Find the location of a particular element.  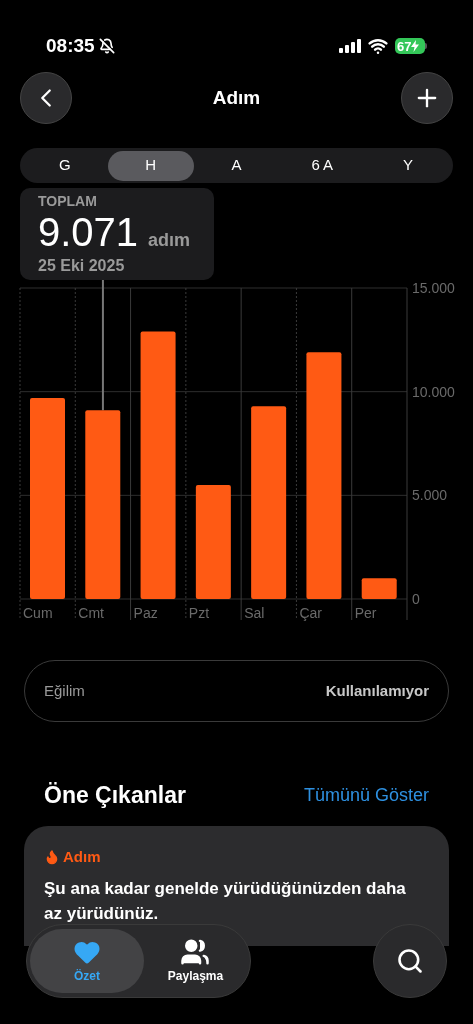

trend-value: Kullanılamıyor is located at coordinates (377, 690).